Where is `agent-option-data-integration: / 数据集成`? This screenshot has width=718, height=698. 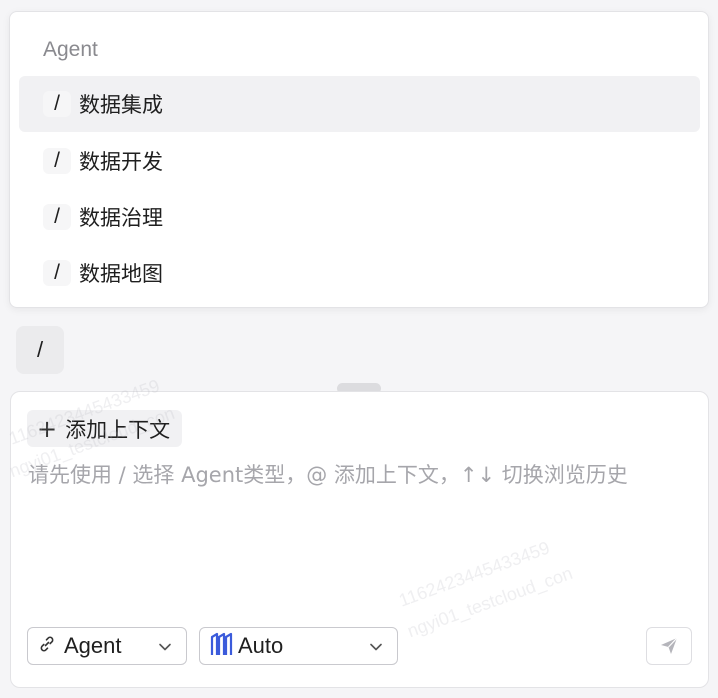
agent-option-data-integration: / 数据集成 is located at coordinates (359, 104).